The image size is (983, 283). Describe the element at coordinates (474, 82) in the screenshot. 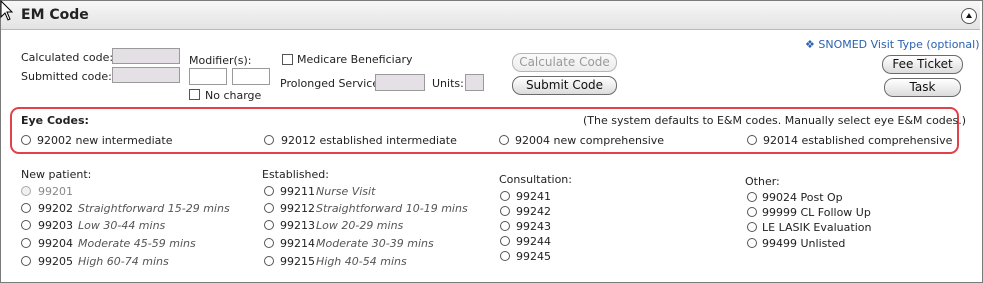

I see `units-input` at that location.